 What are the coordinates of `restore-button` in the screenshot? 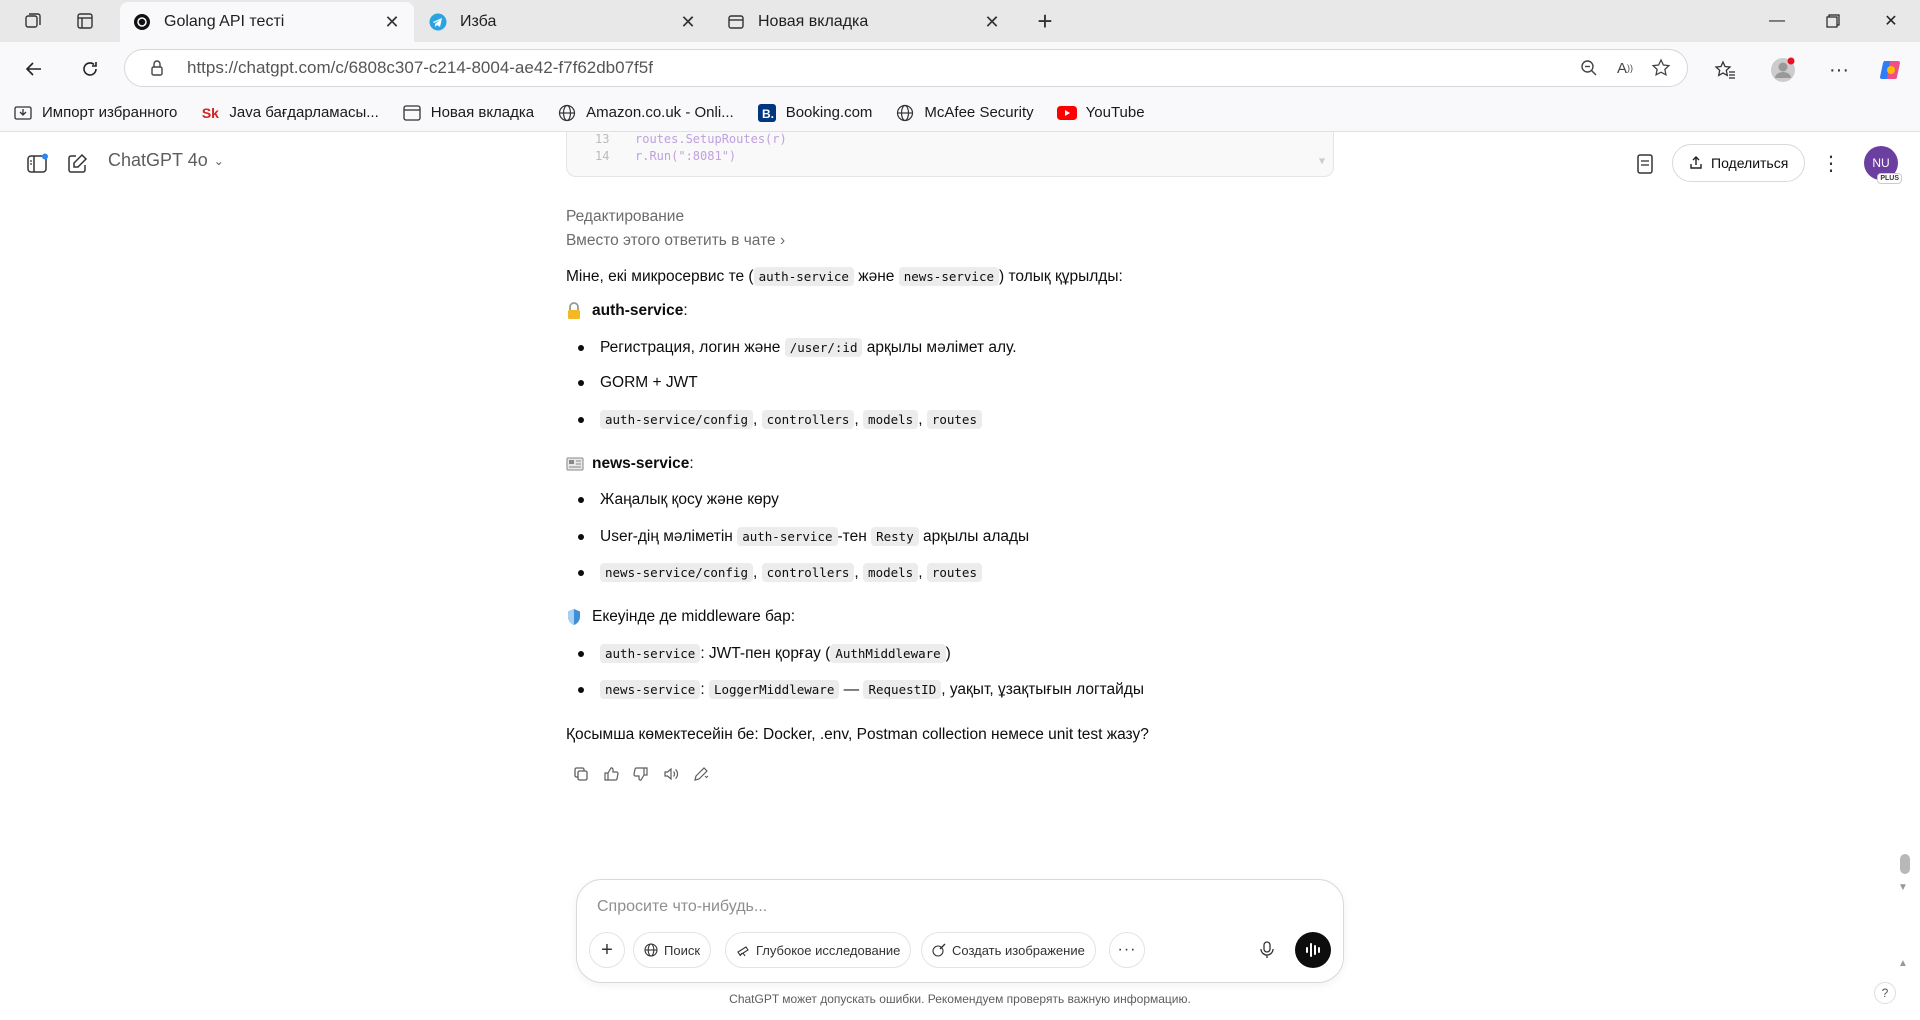 It's located at (1833, 21).